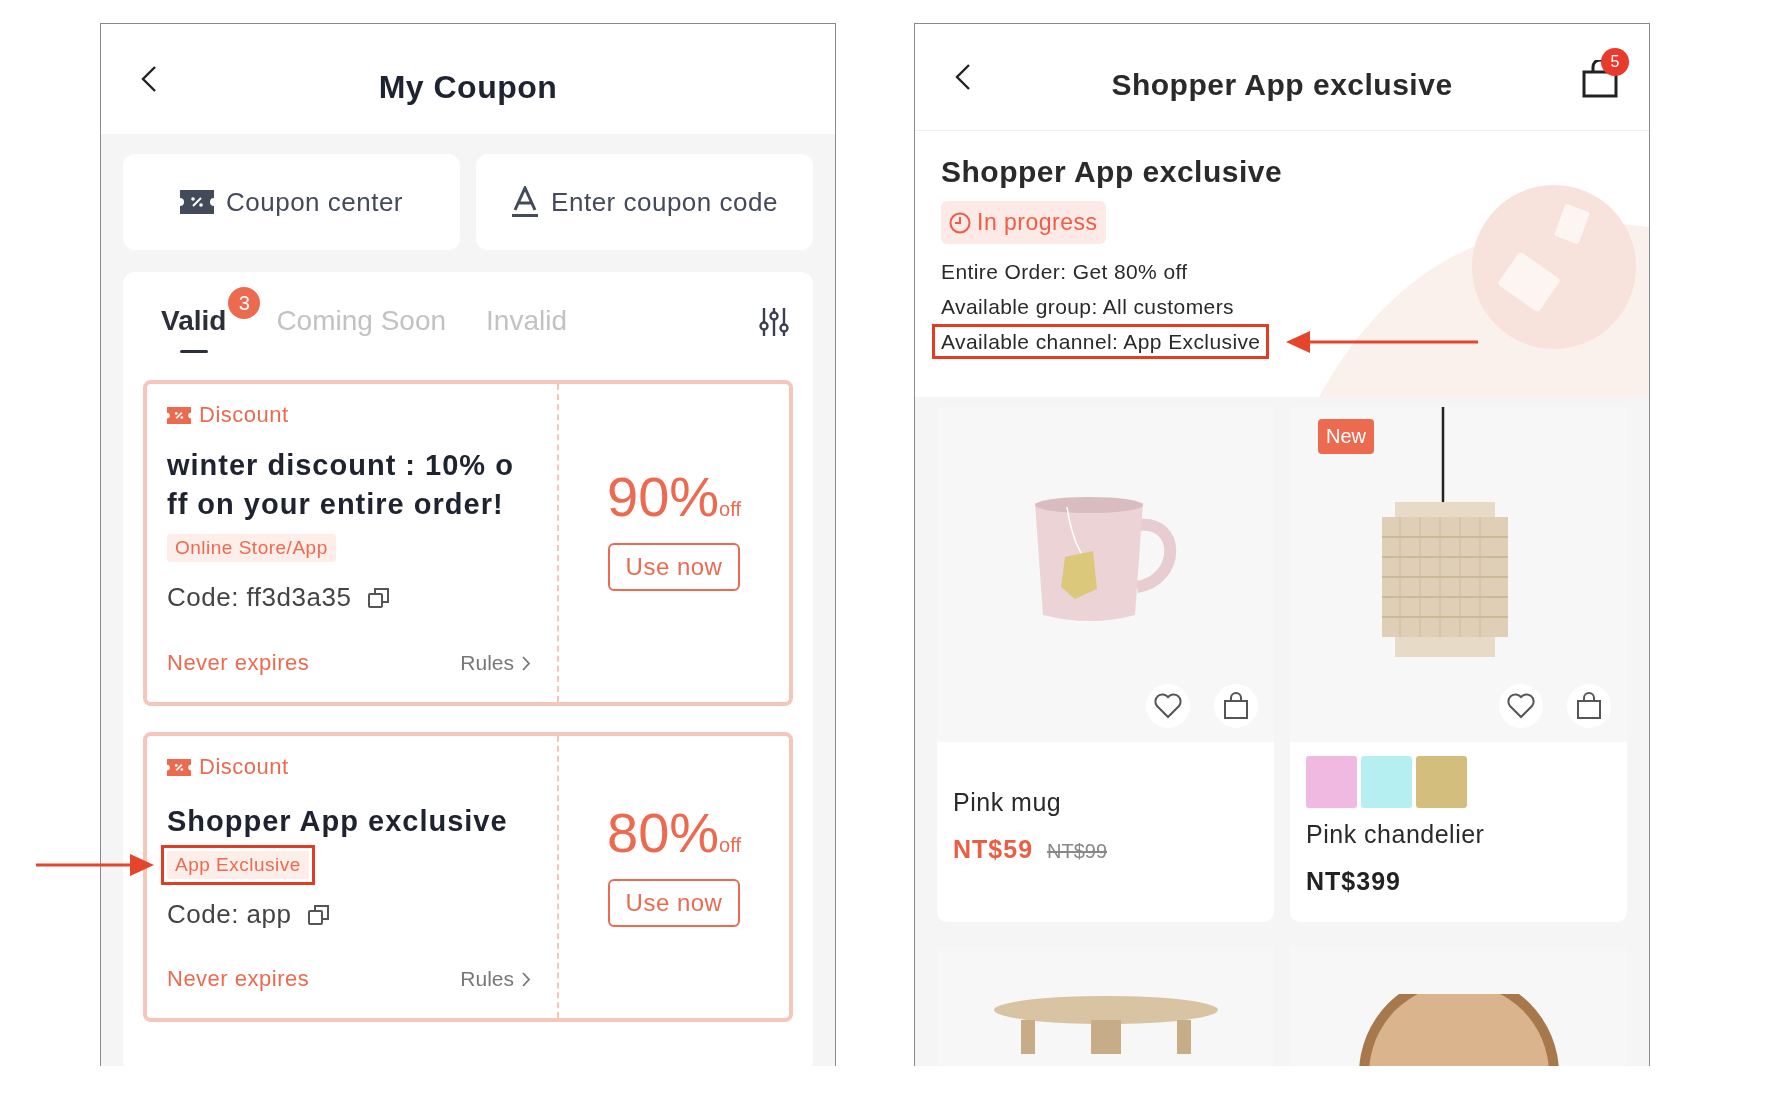 The image size is (1770, 1096). Describe the element at coordinates (1077, 851) in the screenshot. I see `original-price: NT$99` at that location.